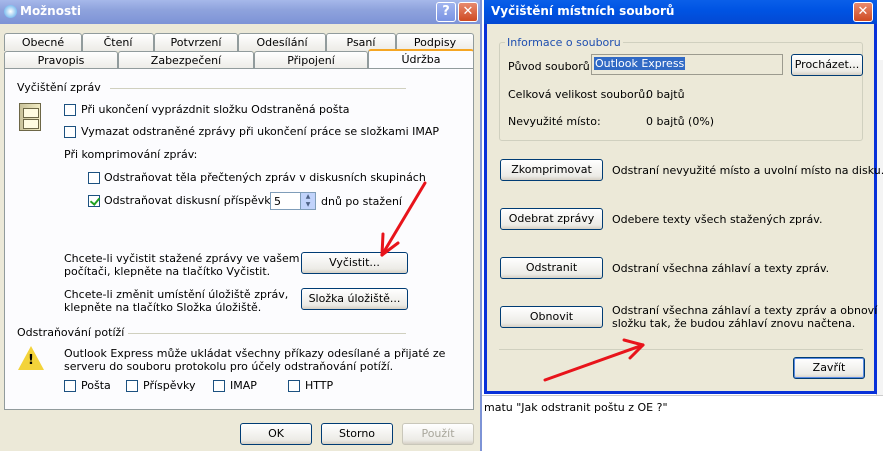 Image resolution: width=883 pixels, height=451 pixels. What do you see at coordinates (70, 110) in the screenshot?
I see `empty-deleted-checkbox` at bounding box center [70, 110].